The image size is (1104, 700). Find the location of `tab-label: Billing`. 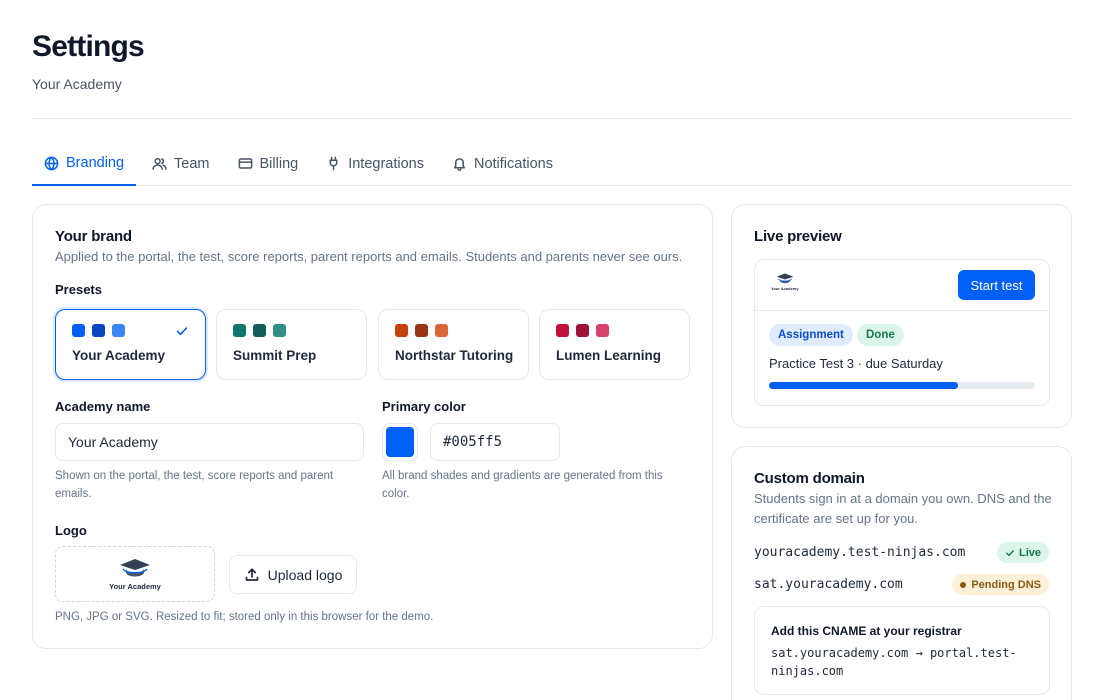

tab-label: Billing is located at coordinates (279, 163).